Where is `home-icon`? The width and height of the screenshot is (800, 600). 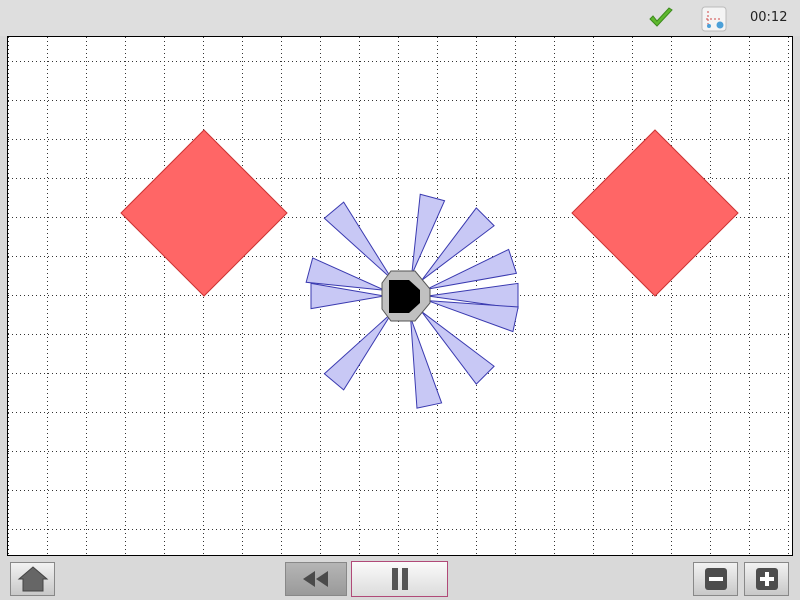 home-icon is located at coordinates (32, 579).